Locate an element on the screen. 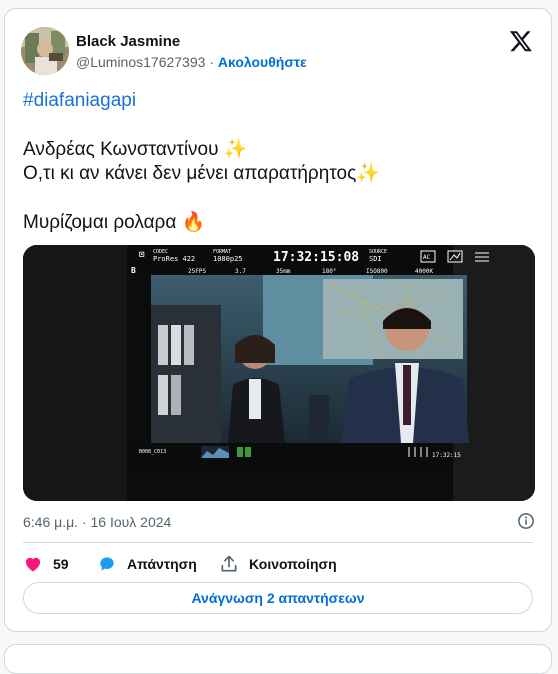 This screenshot has width=558, height=674. lens-value: 35mm is located at coordinates (283, 271).